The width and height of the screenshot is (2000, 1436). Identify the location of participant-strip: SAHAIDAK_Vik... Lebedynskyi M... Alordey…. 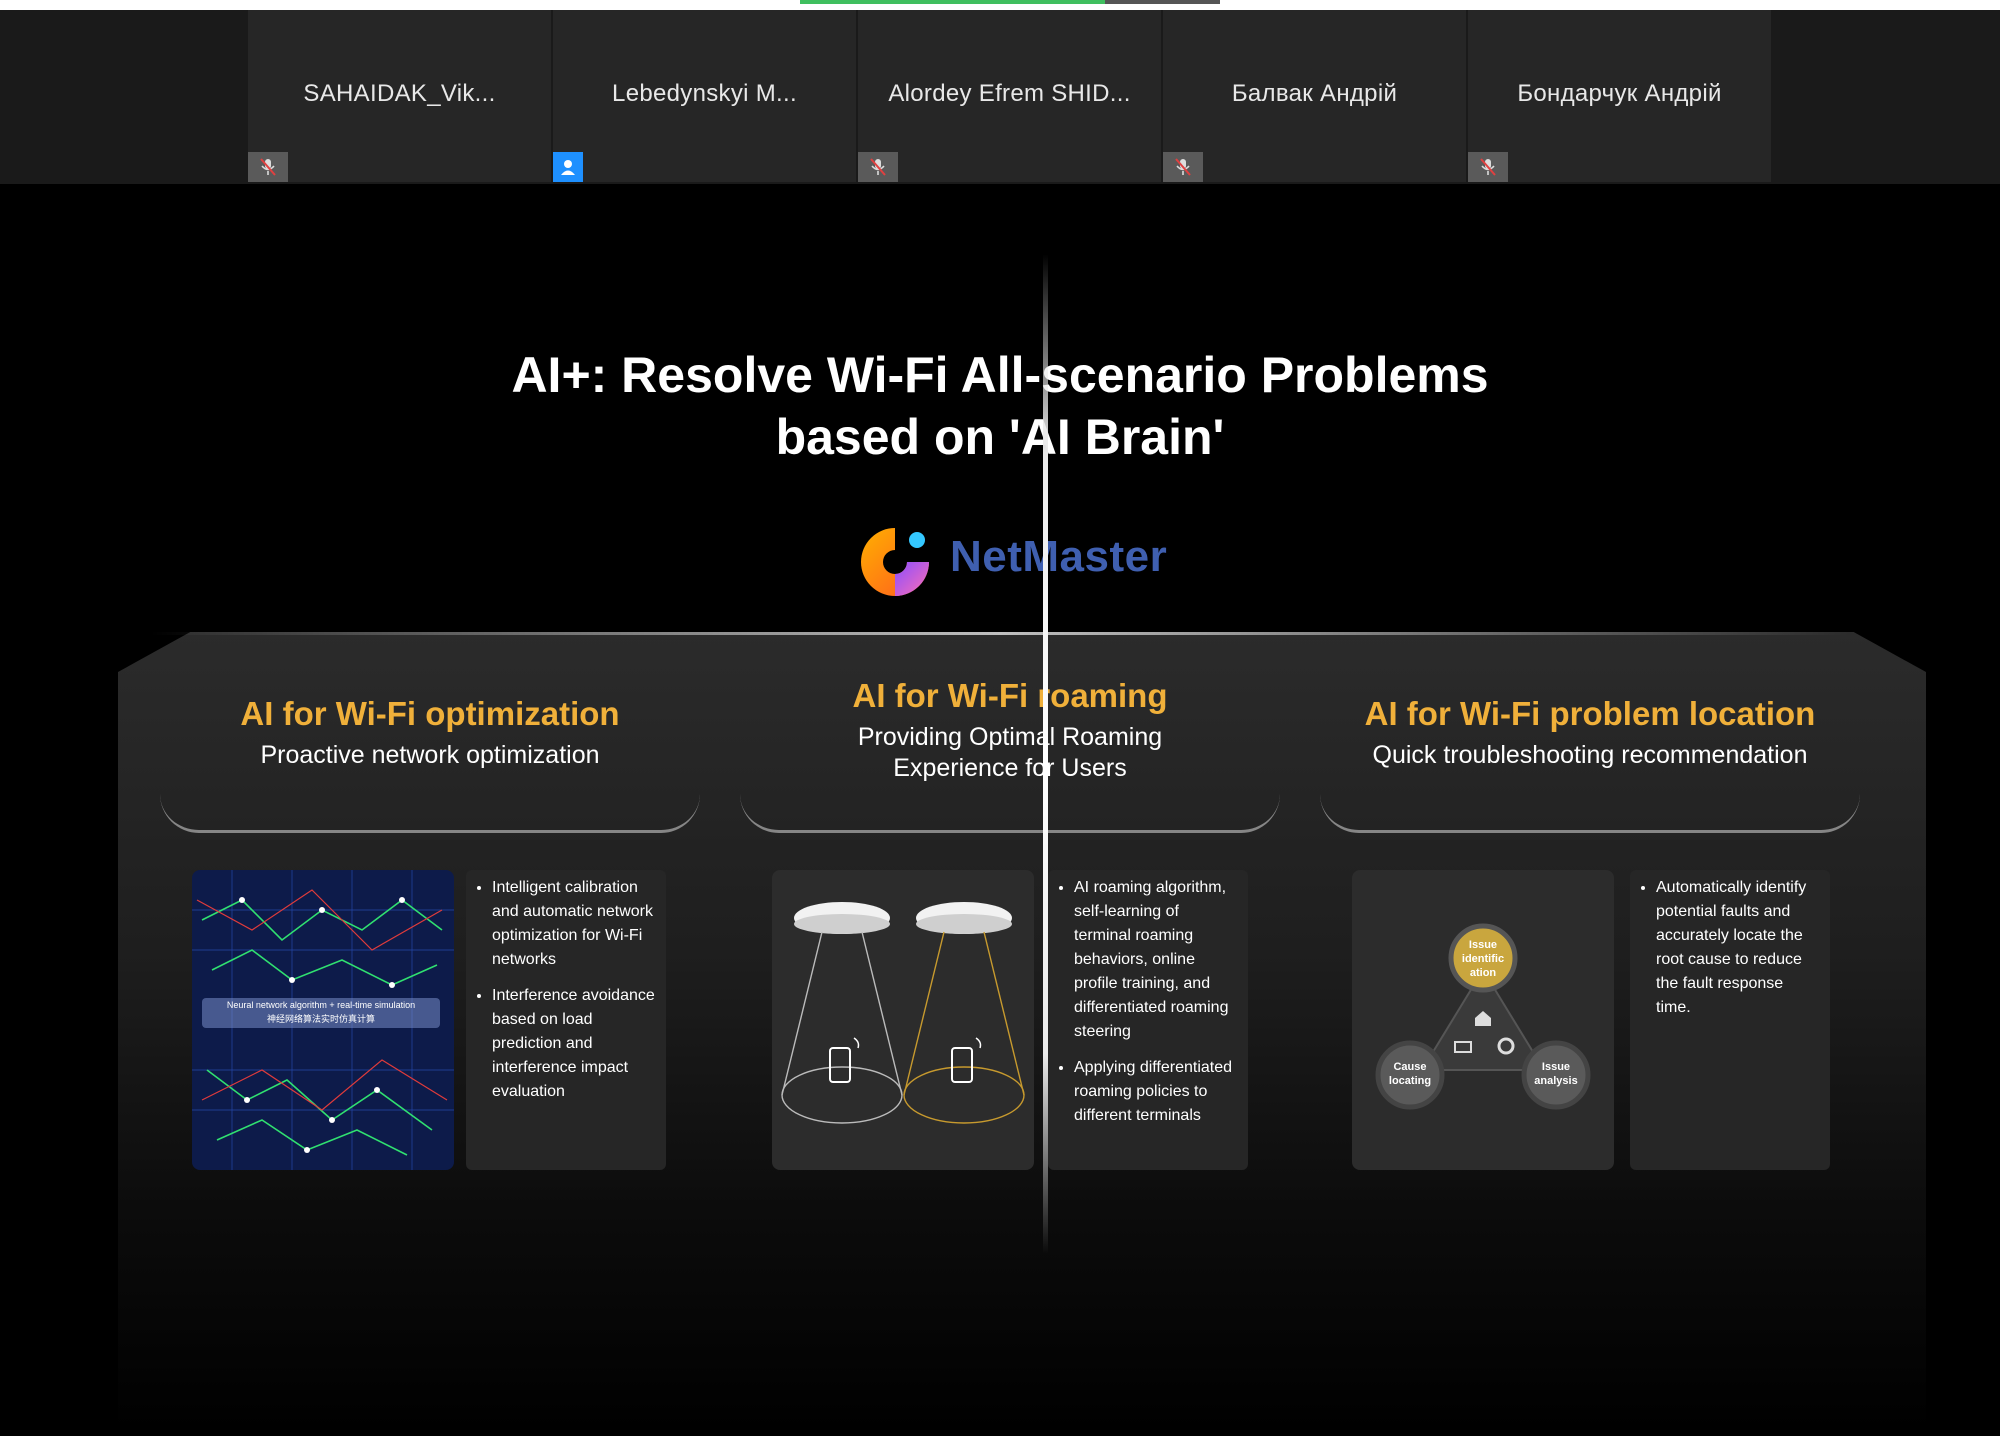
(1000, 97).